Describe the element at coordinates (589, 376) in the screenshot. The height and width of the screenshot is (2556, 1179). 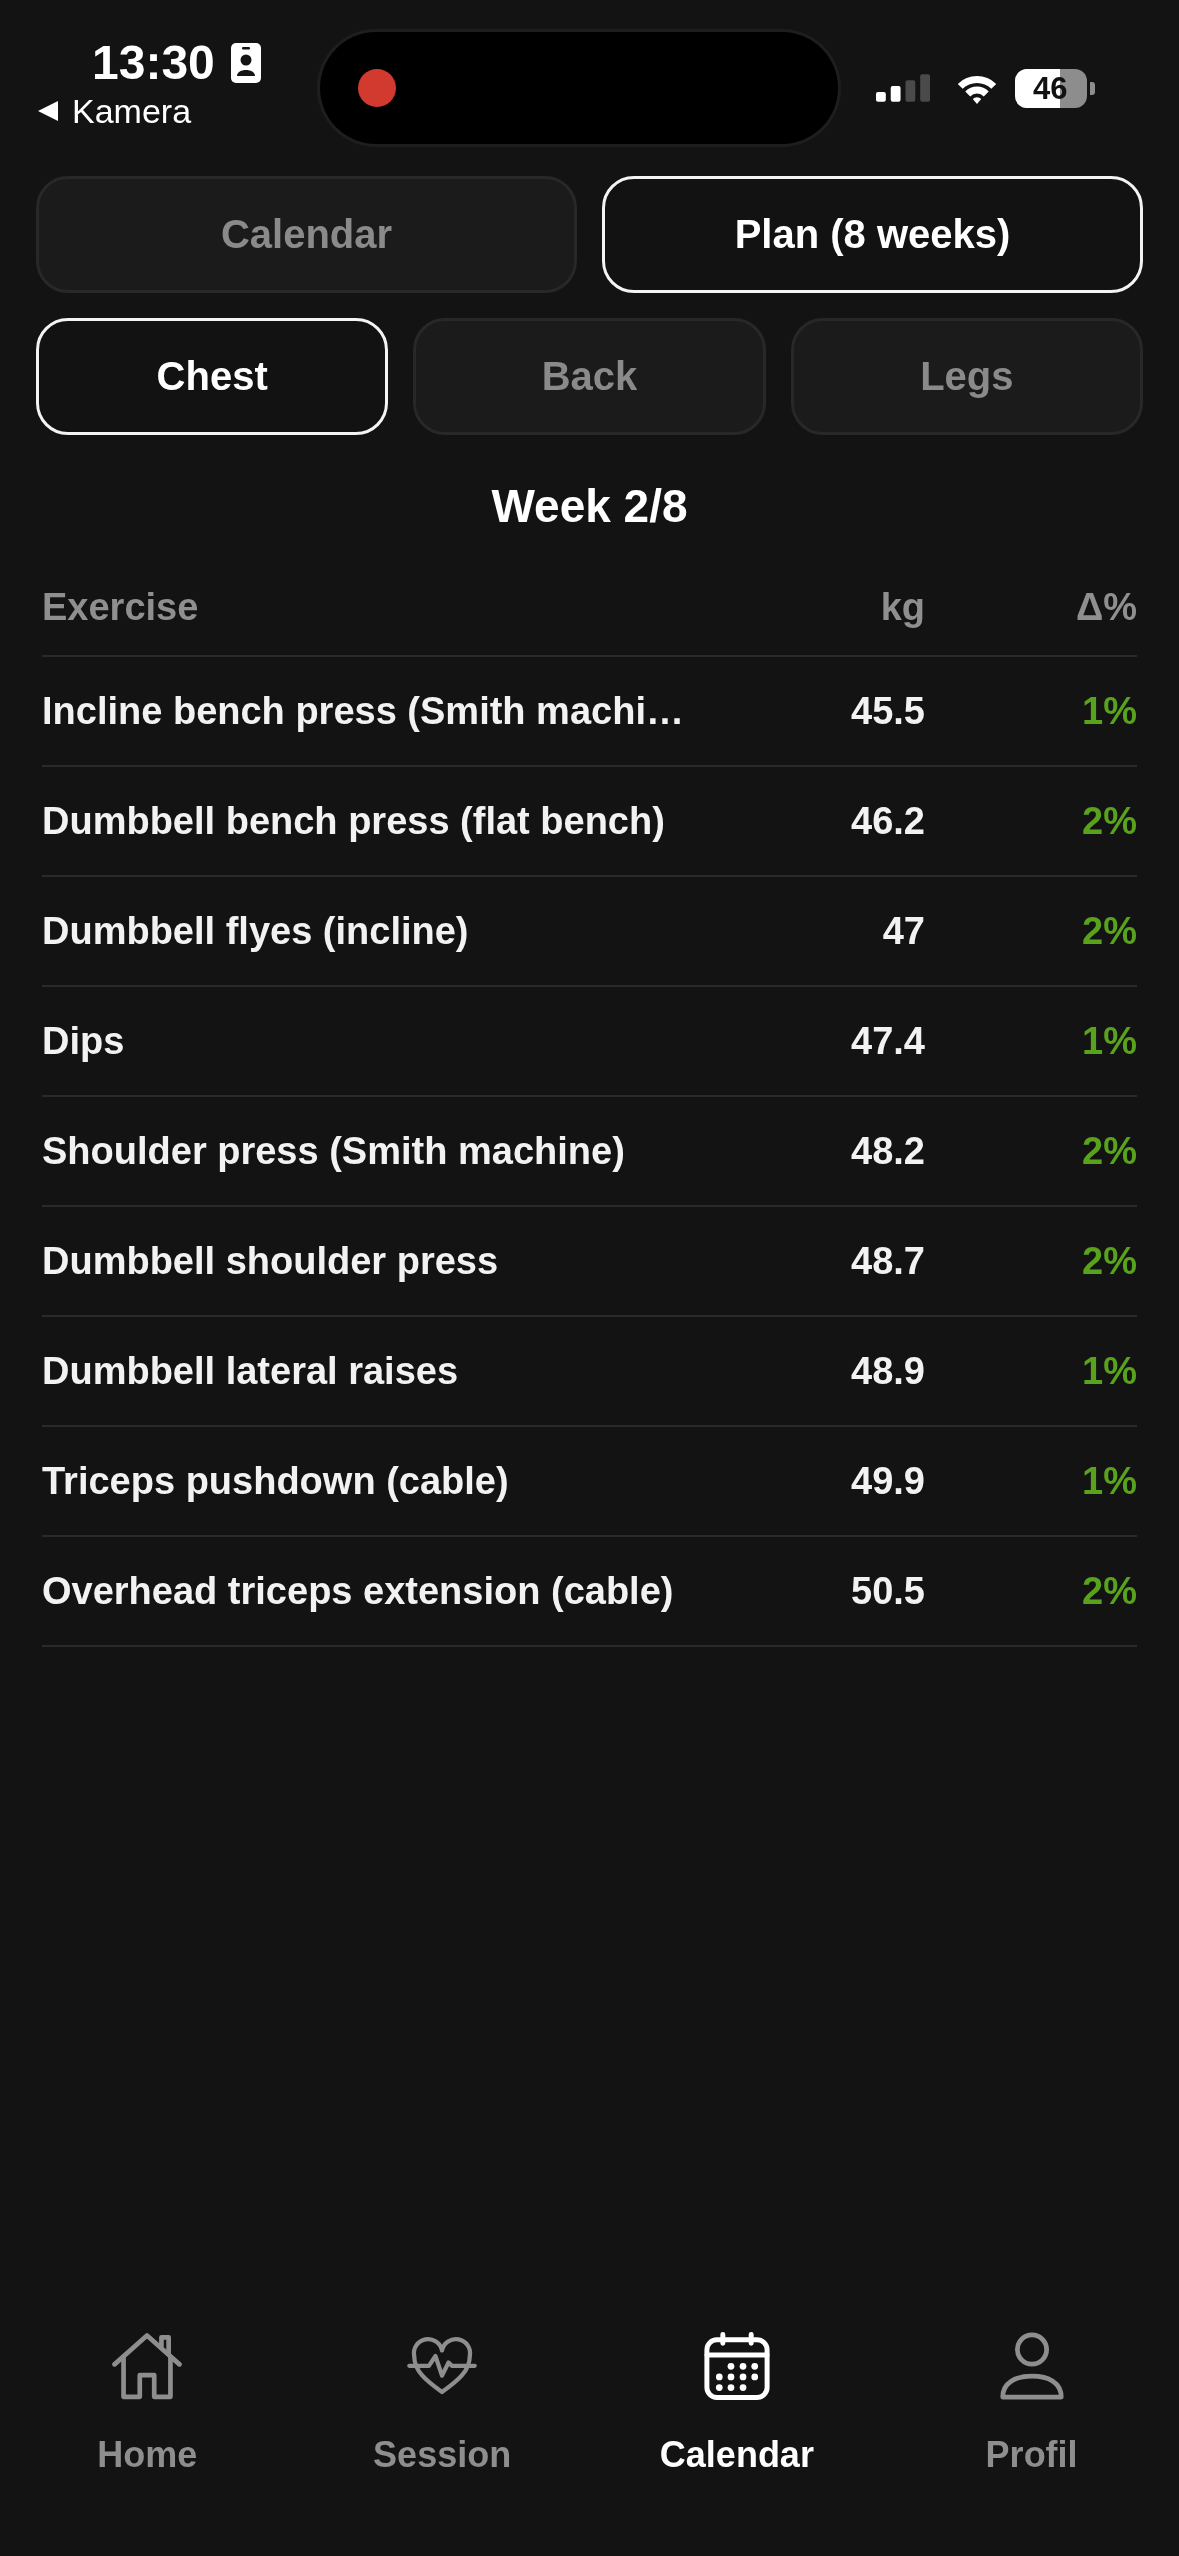
I see `muscle-group-tab: Back` at that location.